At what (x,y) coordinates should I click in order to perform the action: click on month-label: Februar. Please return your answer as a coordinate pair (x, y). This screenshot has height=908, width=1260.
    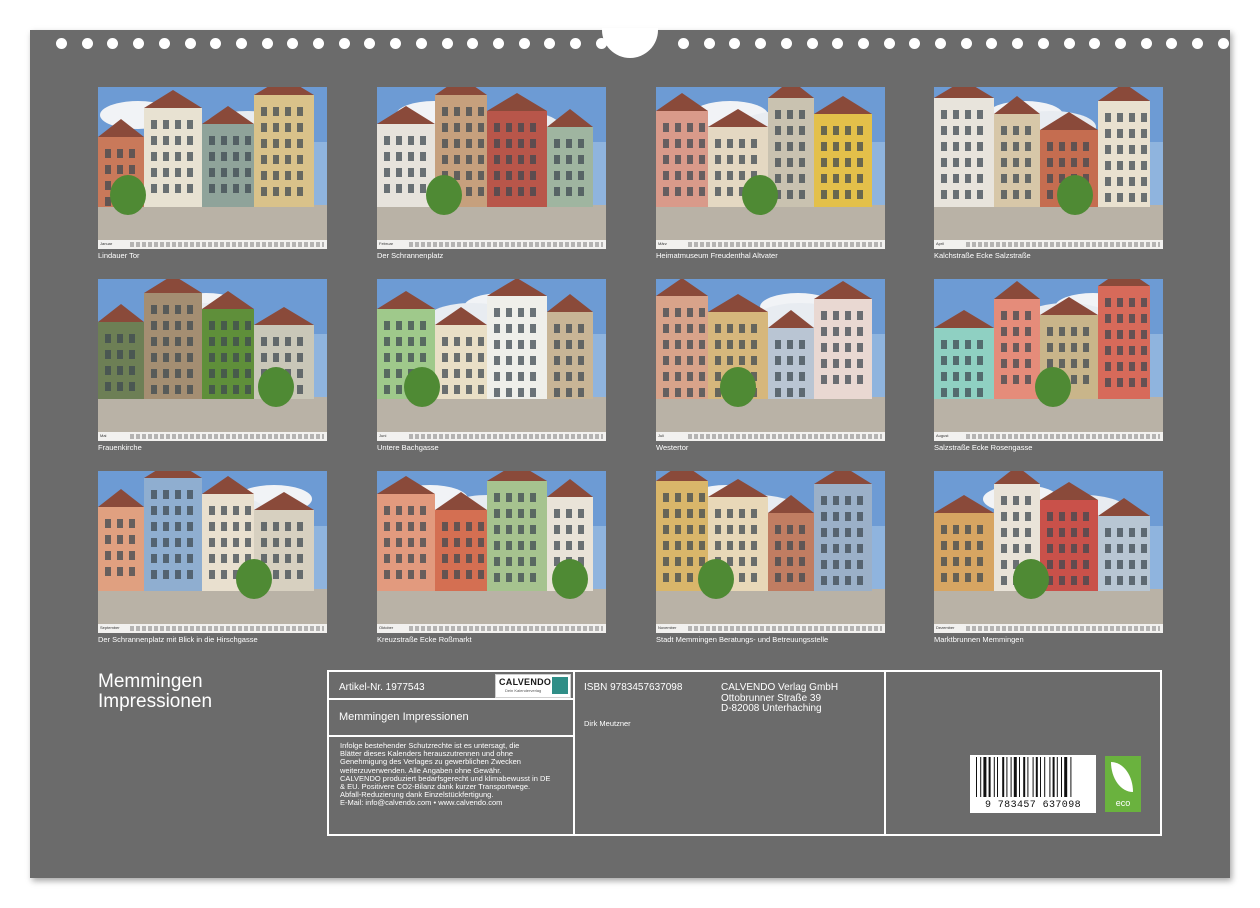
    Looking at the image, I should click on (386, 243).